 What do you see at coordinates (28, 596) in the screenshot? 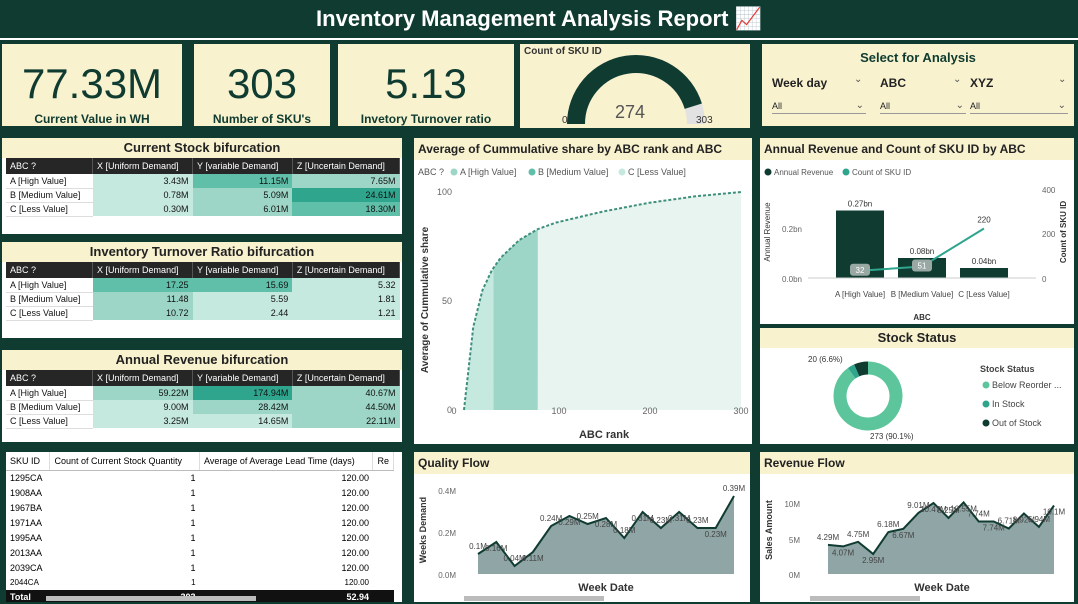
I see `total-label: Total` at bounding box center [28, 596].